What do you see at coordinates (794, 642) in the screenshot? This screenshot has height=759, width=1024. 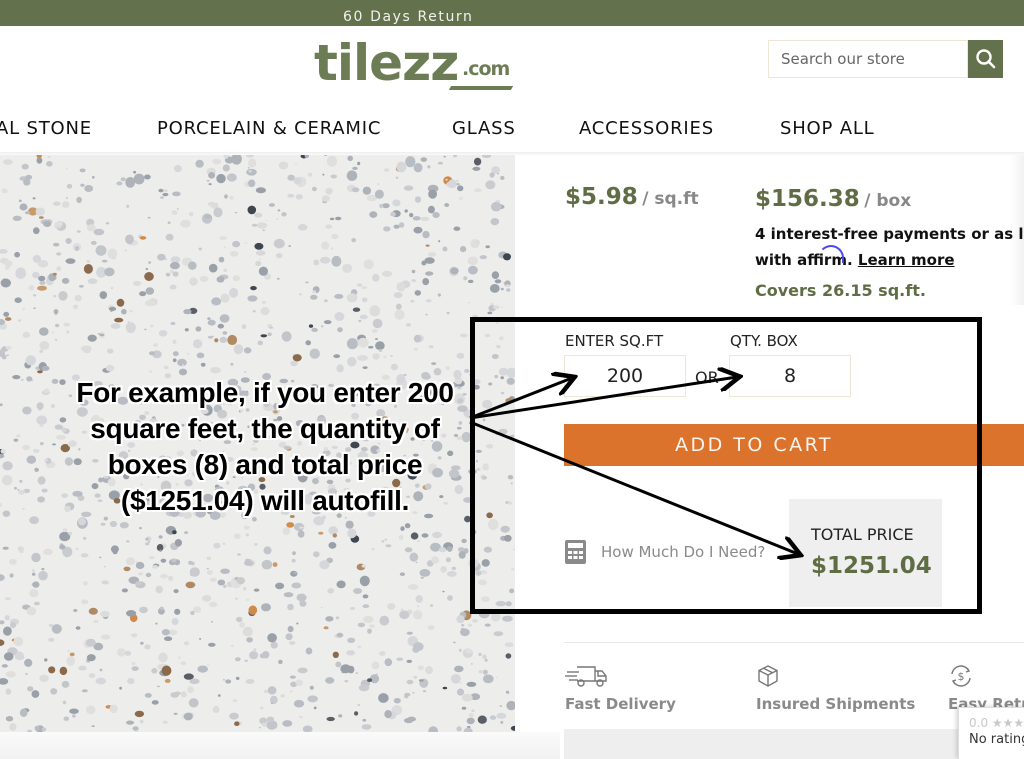 I see `features-divider` at bounding box center [794, 642].